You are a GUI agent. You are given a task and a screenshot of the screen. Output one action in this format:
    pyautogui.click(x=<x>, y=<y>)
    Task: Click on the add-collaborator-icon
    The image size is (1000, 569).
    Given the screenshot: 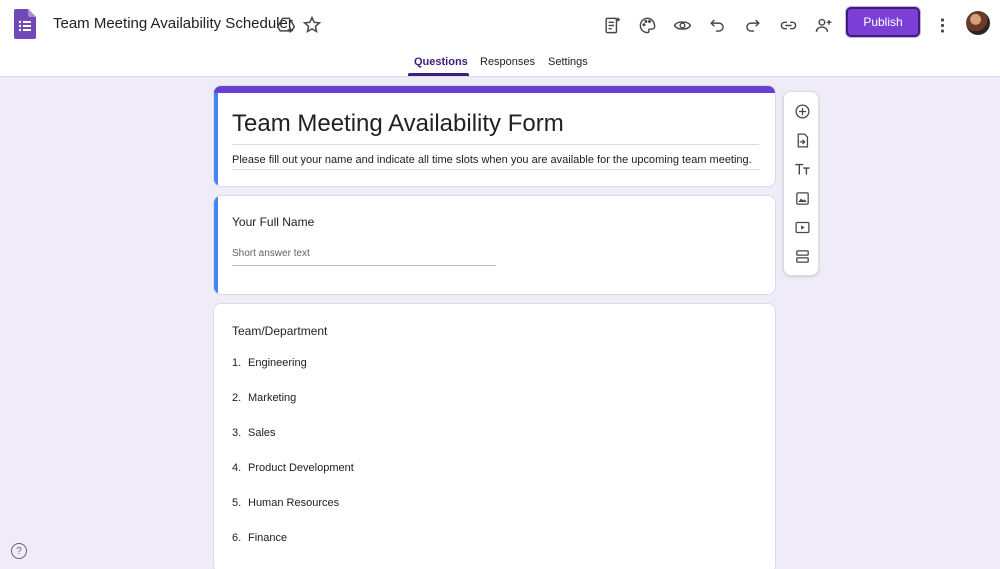 What is the action you would take?
    pyautogui.click(x=823, y=25)
    